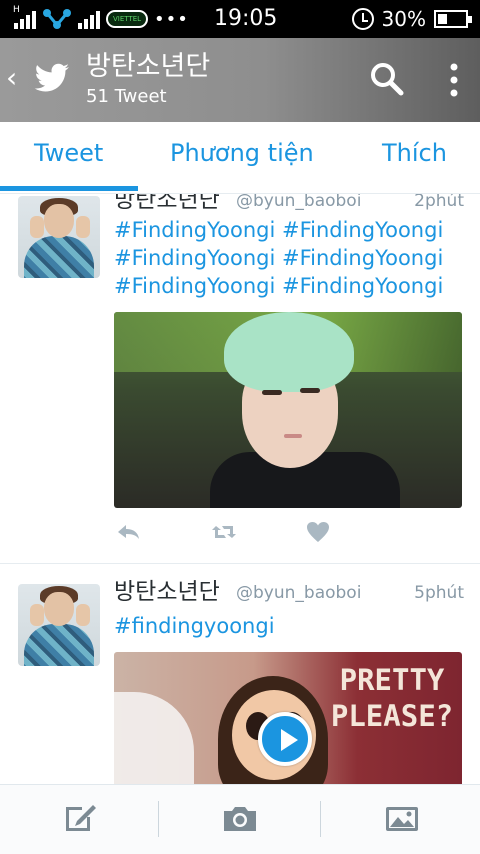 This screenshot has width=480, height=854. I want to click on share-network-icon, so click(57, 19).